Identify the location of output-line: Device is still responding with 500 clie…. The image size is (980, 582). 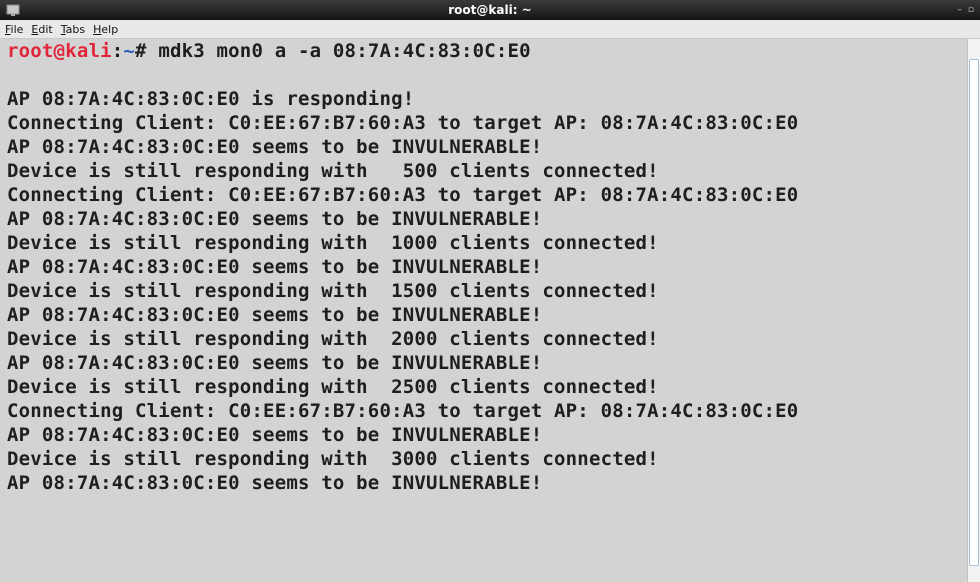
(333, 171).